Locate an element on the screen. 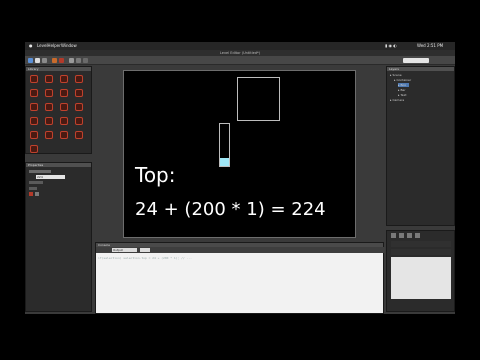 The width and height of the screenshot is (480, 360). formula-text: 24 + (200 * 1) = 224 is located at coordinates (230, 209).